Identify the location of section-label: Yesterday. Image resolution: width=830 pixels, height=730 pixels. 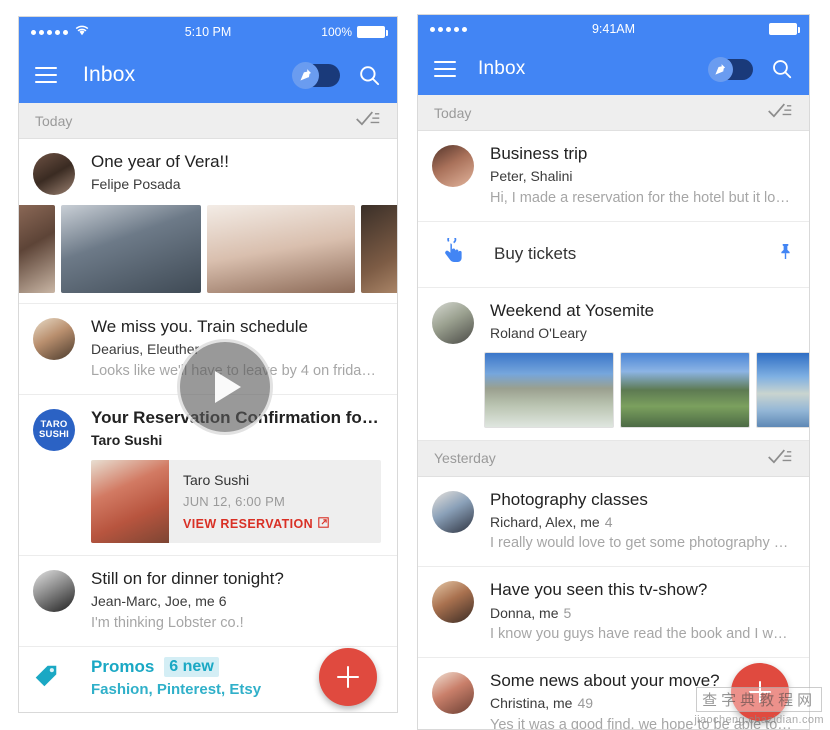
(465, 458).